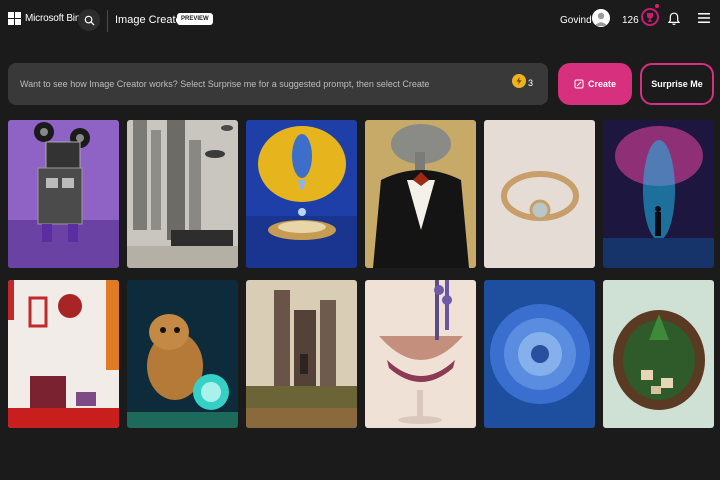  I want to click on prompt-container, so click(278, 84).